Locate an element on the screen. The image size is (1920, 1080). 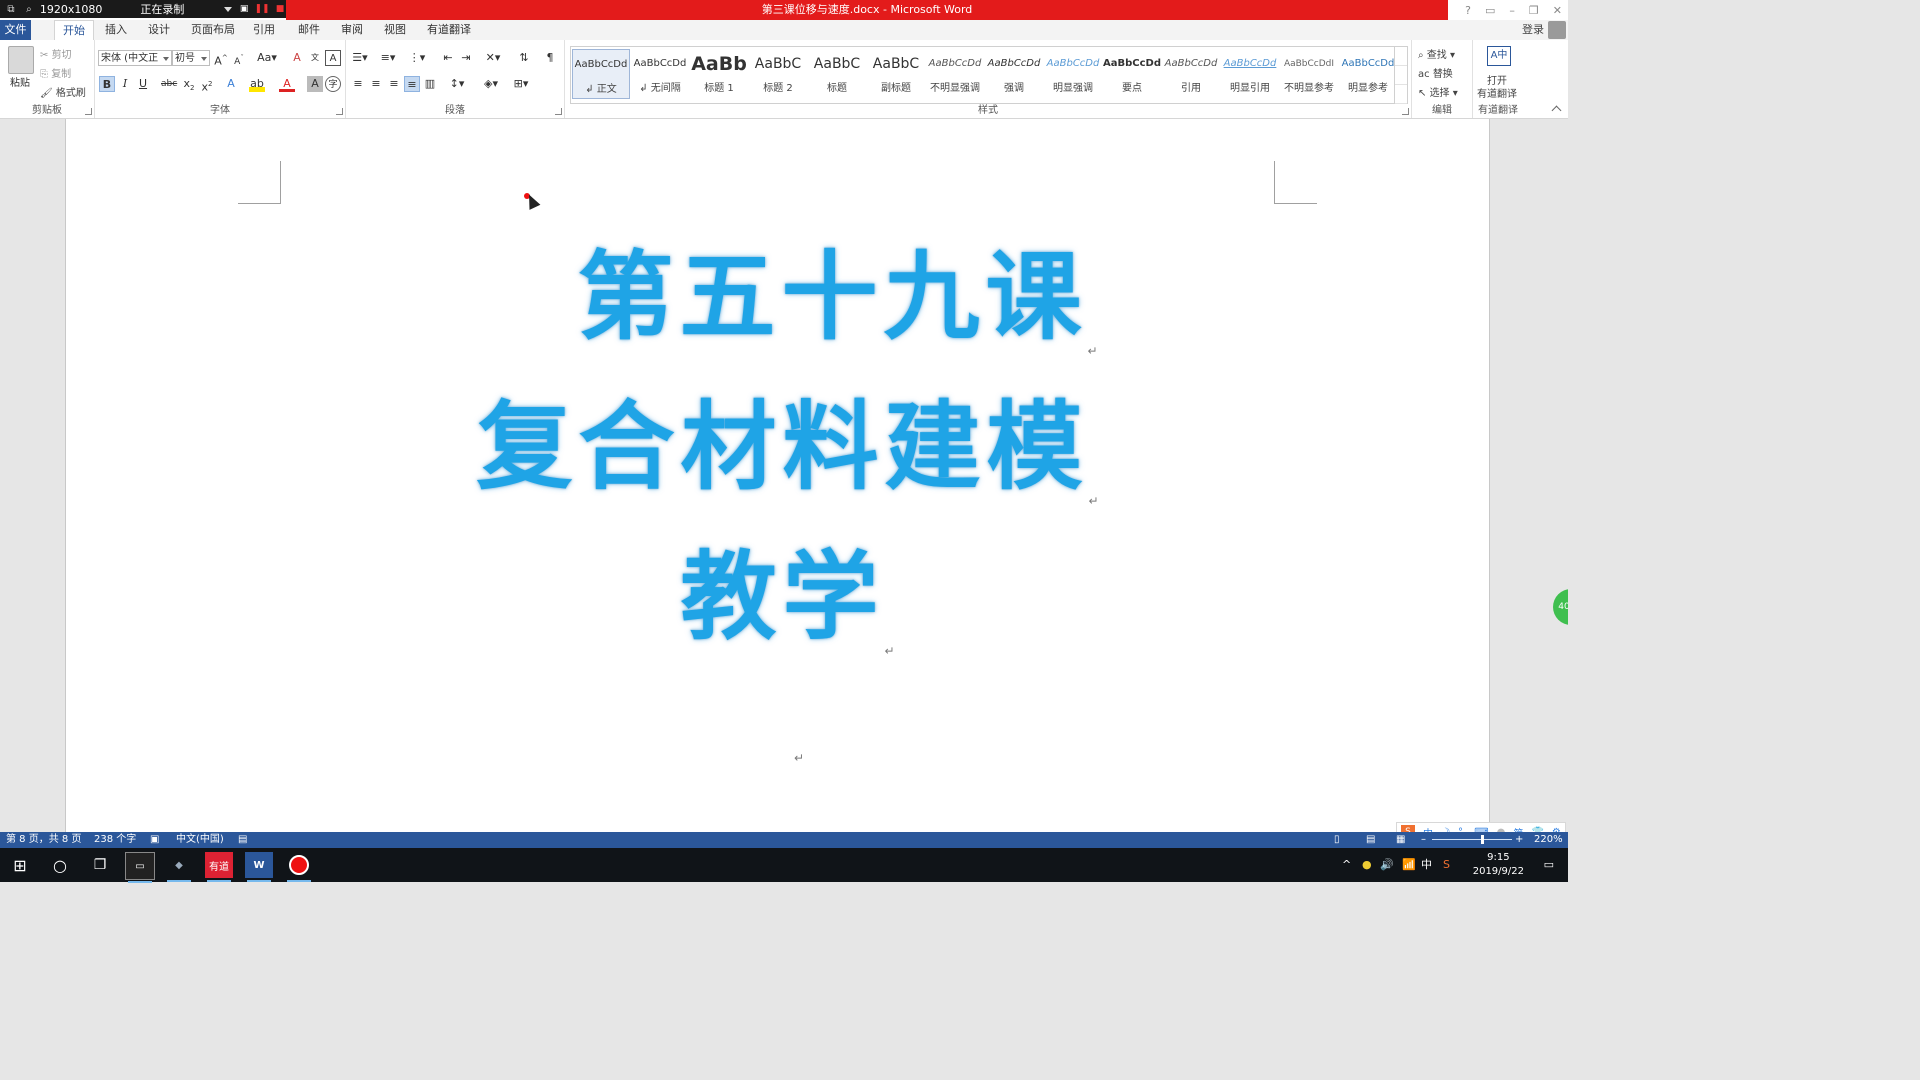
char-shading-icon: A is located at coordinates (315, 84).